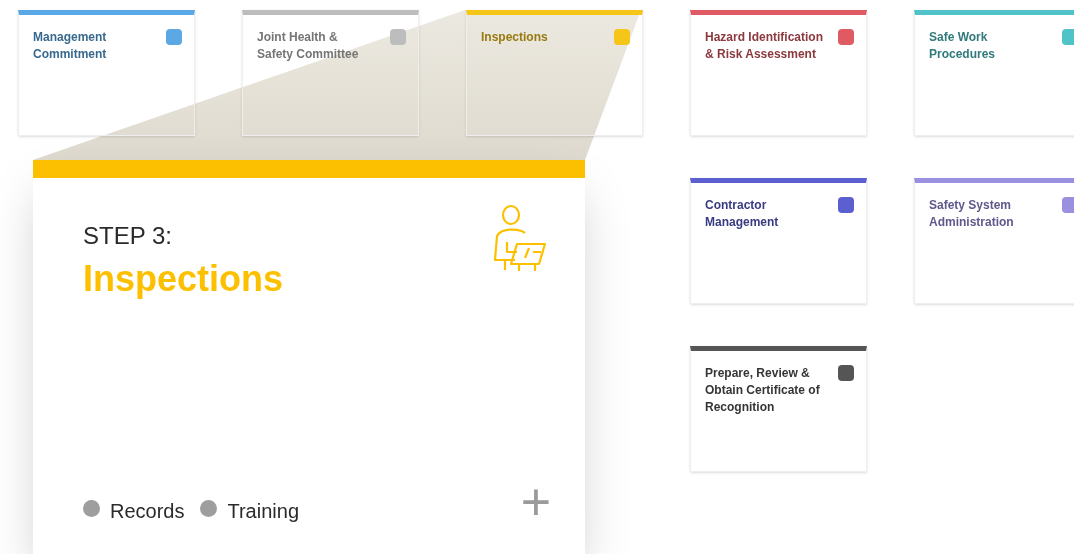 This screenshot has height=554, width=1074. Describe the element at coordinates (128, 236) in the screenshot. I see `step-label: STEP 3:` at that location.